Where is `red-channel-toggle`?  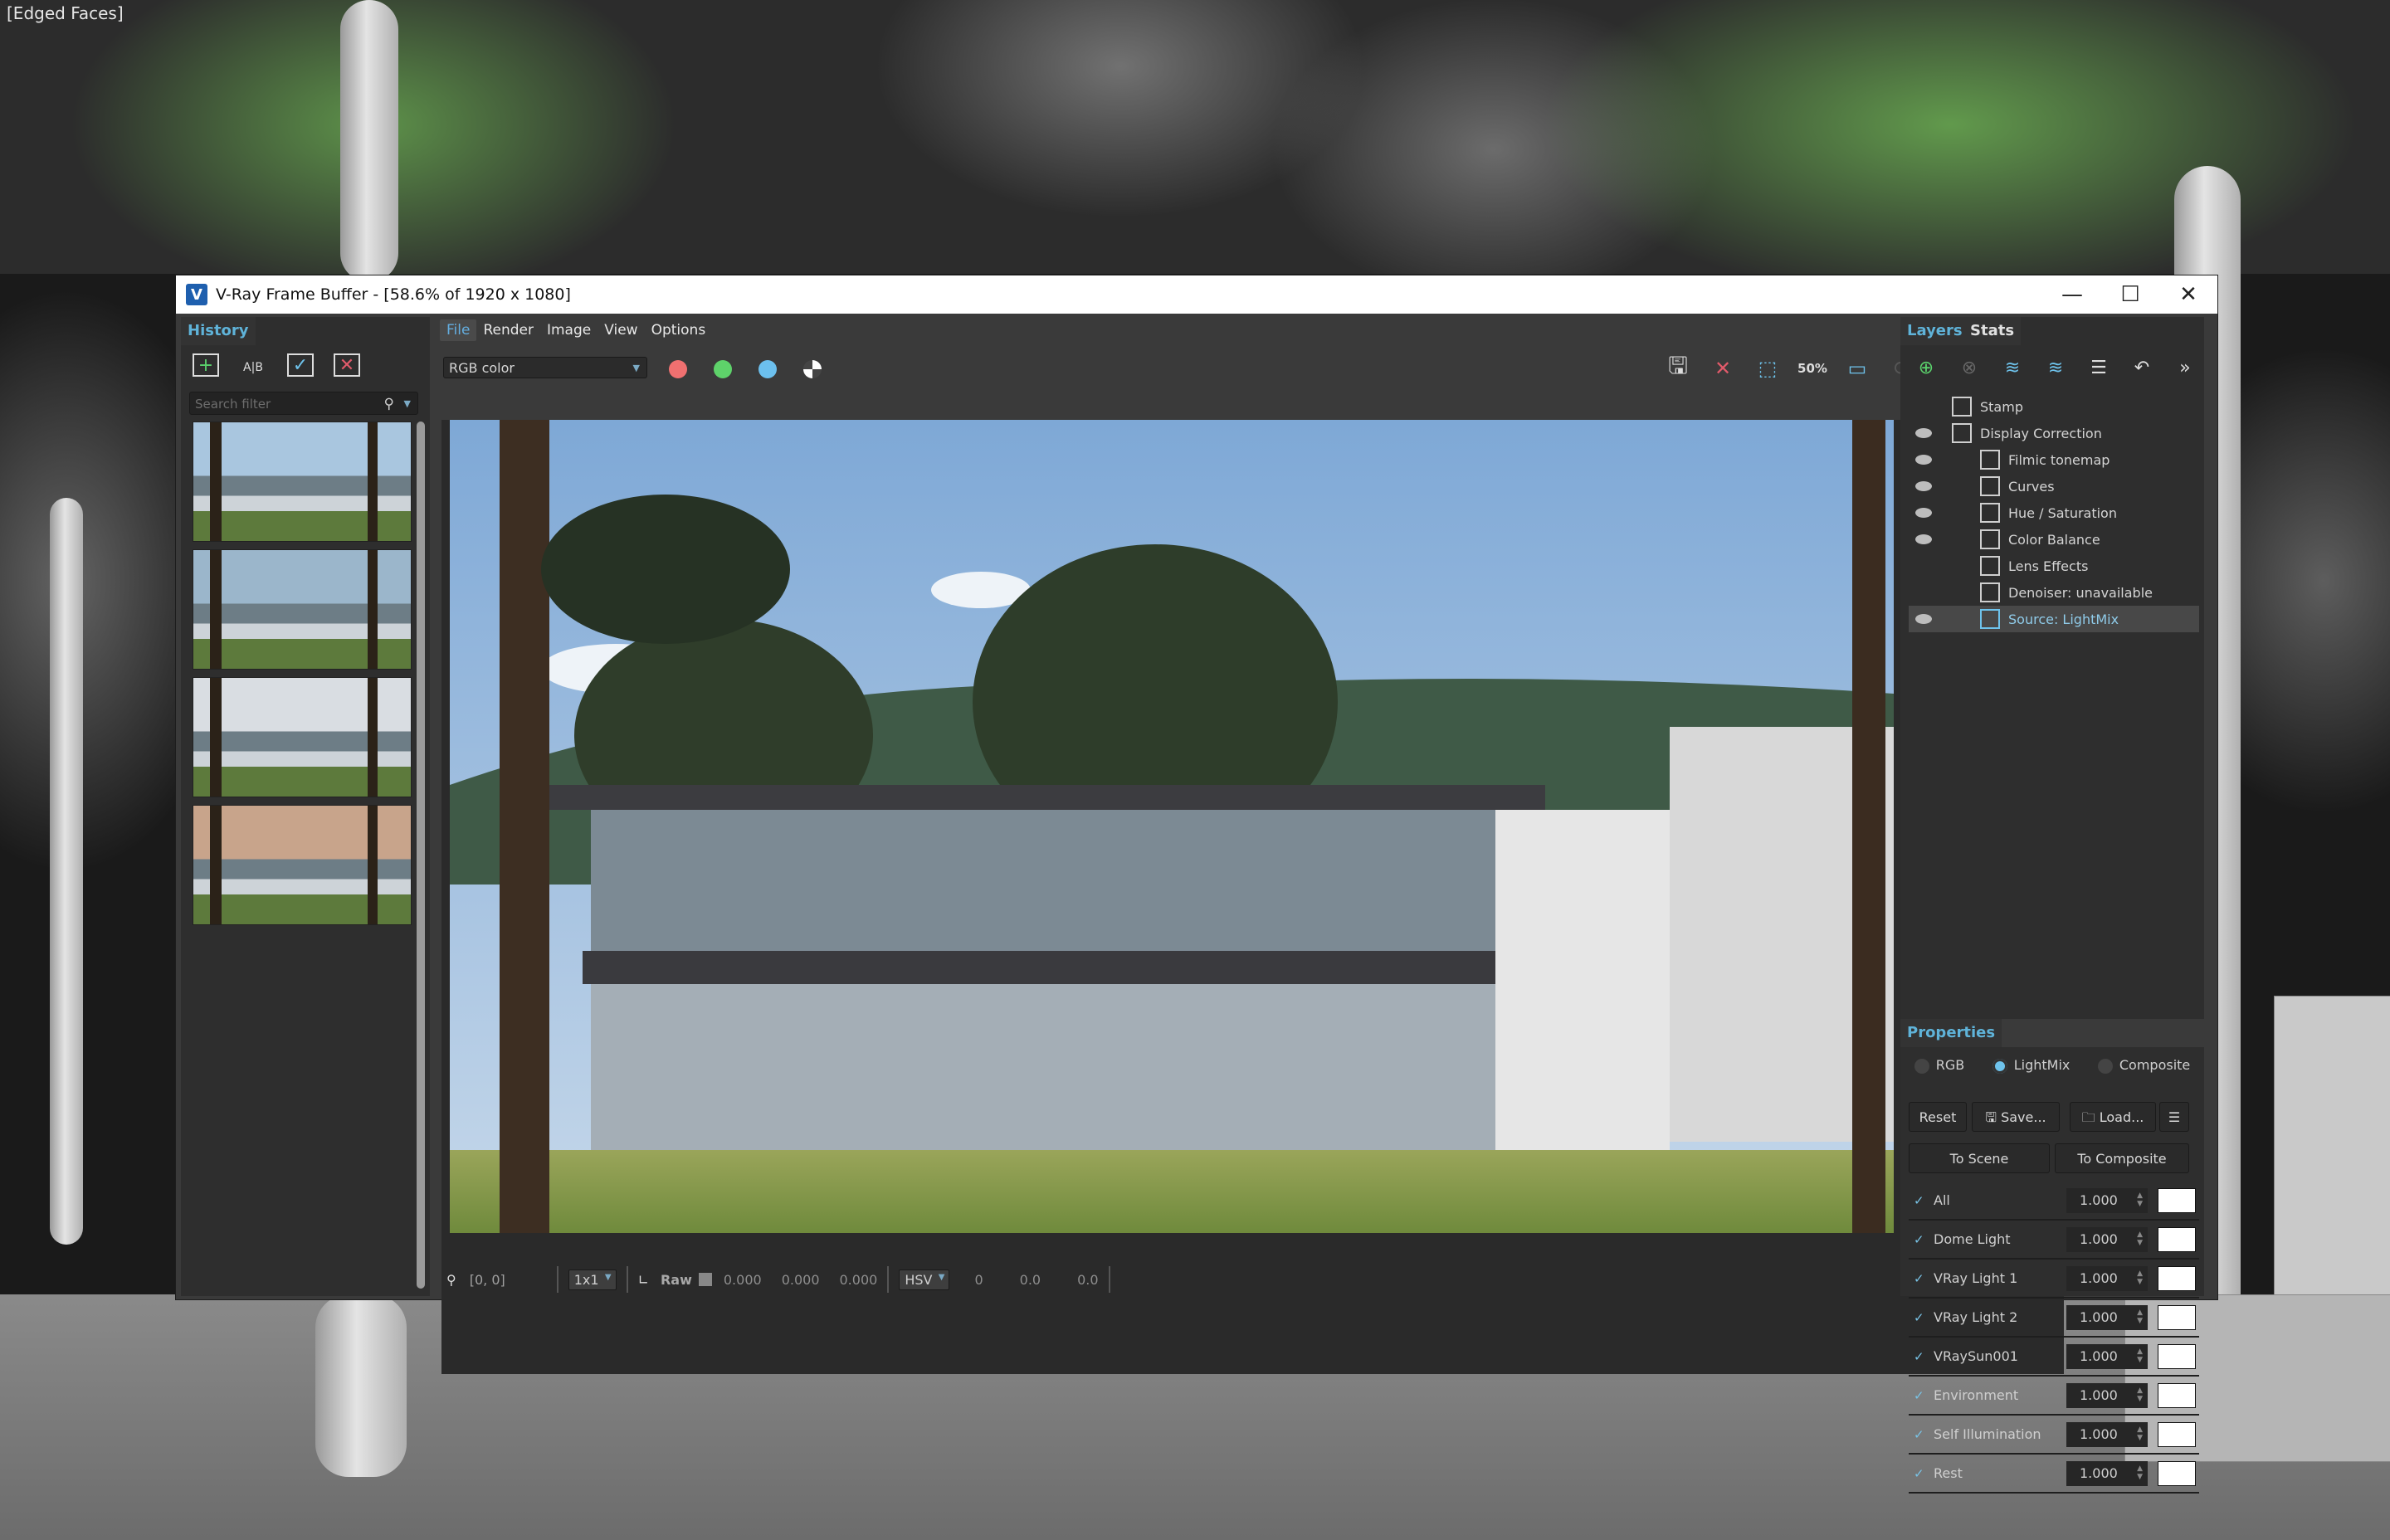 red-channel-toggle is located at coordinates (678, 369).